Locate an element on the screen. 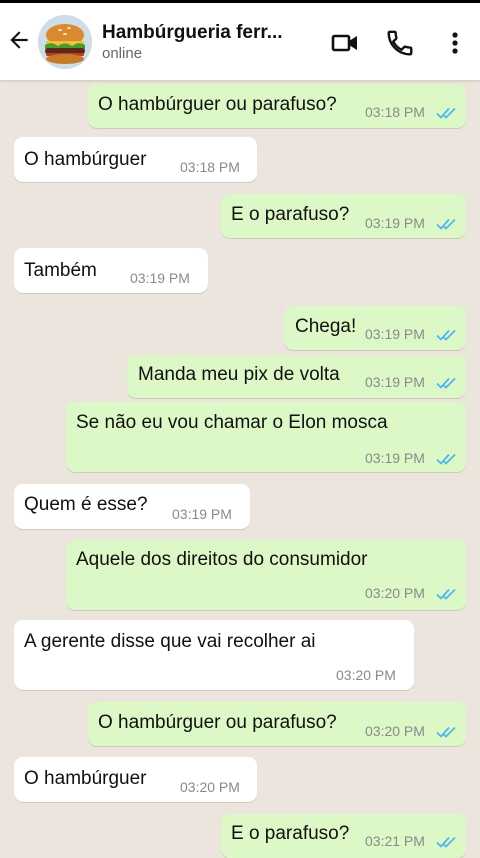  message-bubble-outgoing: Manda meu pix de volta 03:19 PM is located at coordinates (296, 376).